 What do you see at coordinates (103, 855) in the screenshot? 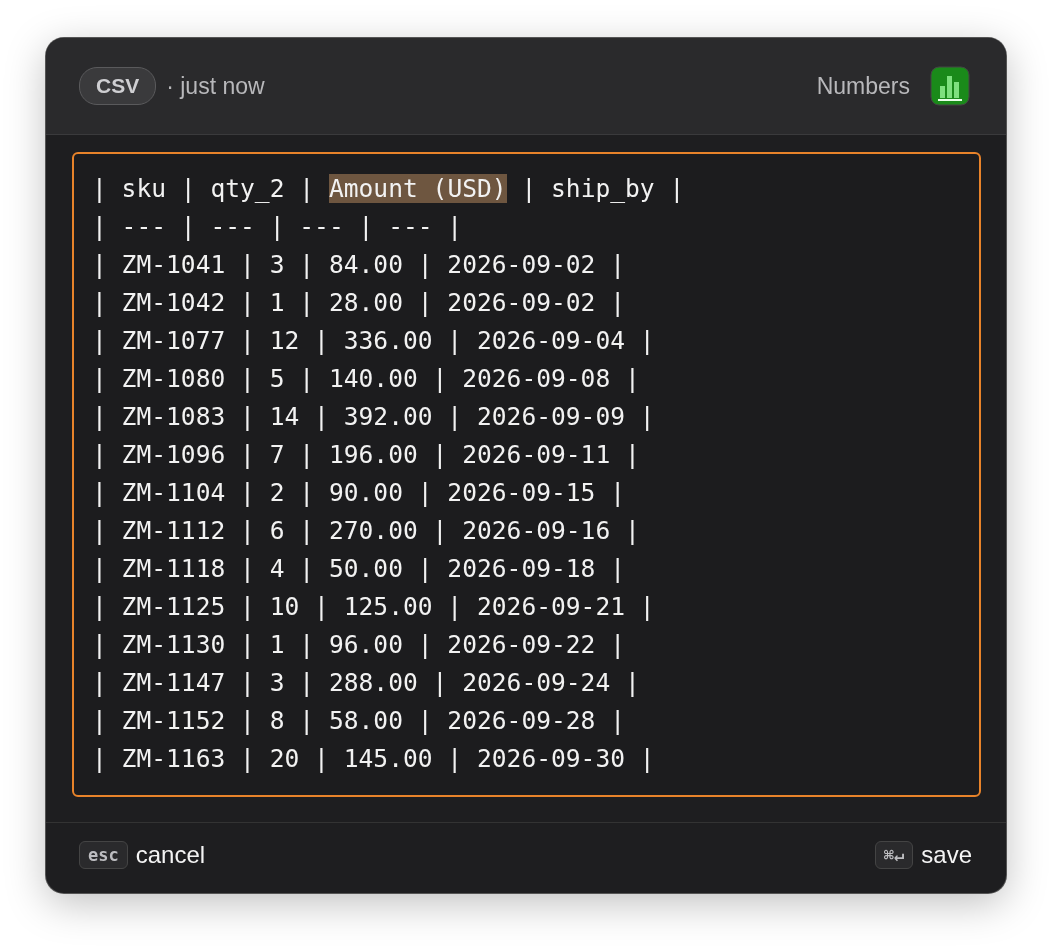
I see `keyboard-key: esc` at bounding box center [103, 855].